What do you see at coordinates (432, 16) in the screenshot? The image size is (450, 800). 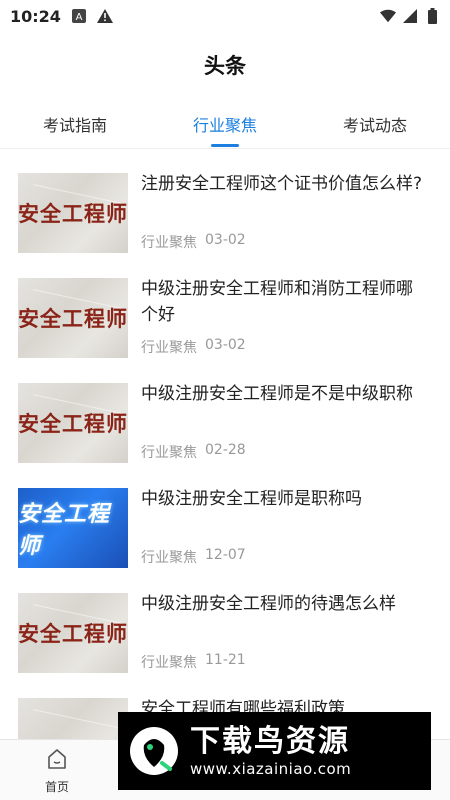 I see `battery-icon` at bounding box center [432, 16].